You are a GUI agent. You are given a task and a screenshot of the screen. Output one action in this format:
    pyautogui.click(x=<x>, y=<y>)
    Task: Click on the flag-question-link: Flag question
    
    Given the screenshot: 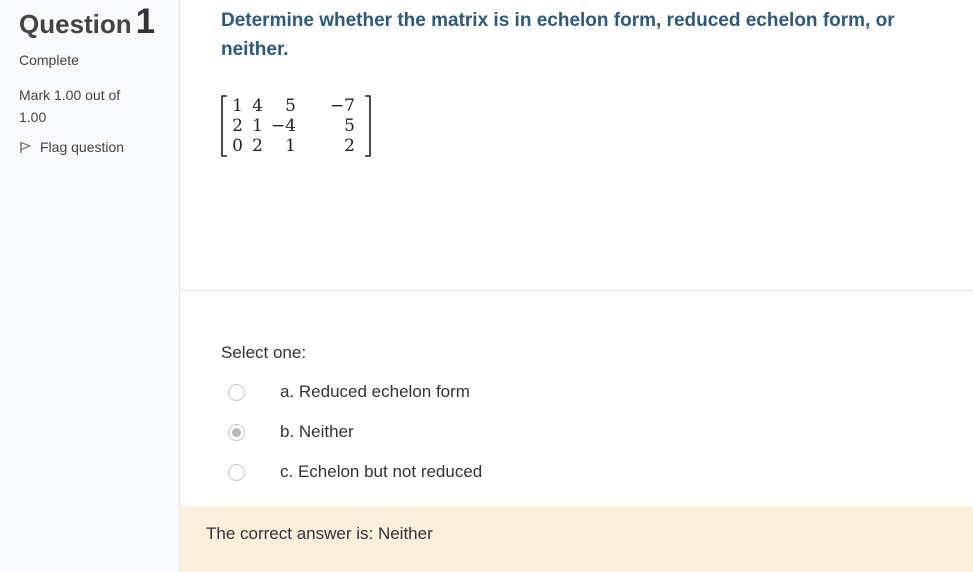 What is the action you would take?
    pyautogui.click(x=71, y=147)
    